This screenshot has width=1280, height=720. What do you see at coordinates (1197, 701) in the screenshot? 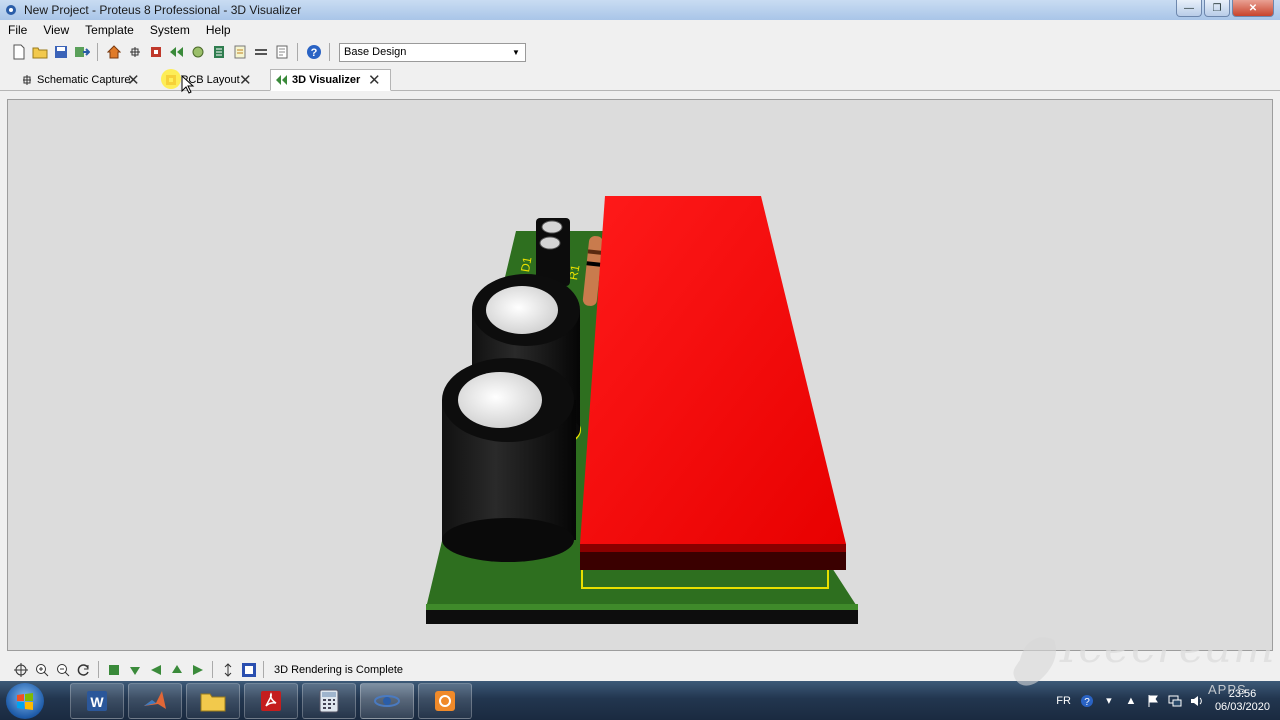
I see `volume-icon` at bounding box center [1197, 701].